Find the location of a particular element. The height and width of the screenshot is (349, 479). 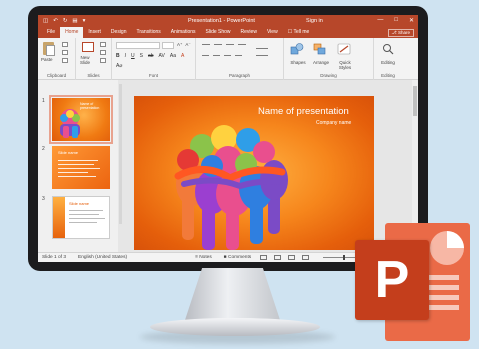

italic-button: I is located at coordinates (125, 56).